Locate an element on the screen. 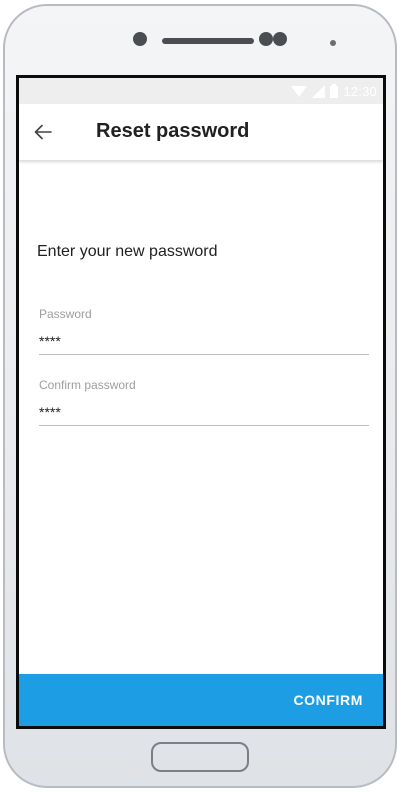  confirm-button: CONFIRM is located at coordinates (201, 700).